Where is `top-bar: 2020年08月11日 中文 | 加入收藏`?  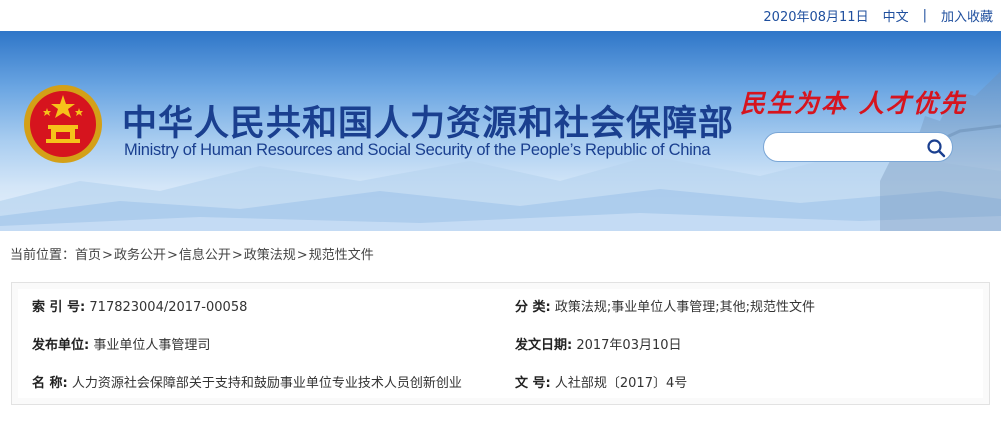 top-bar: 2020年08月11日 中文 | 加入收藏 is located at coordinates (500, 15).